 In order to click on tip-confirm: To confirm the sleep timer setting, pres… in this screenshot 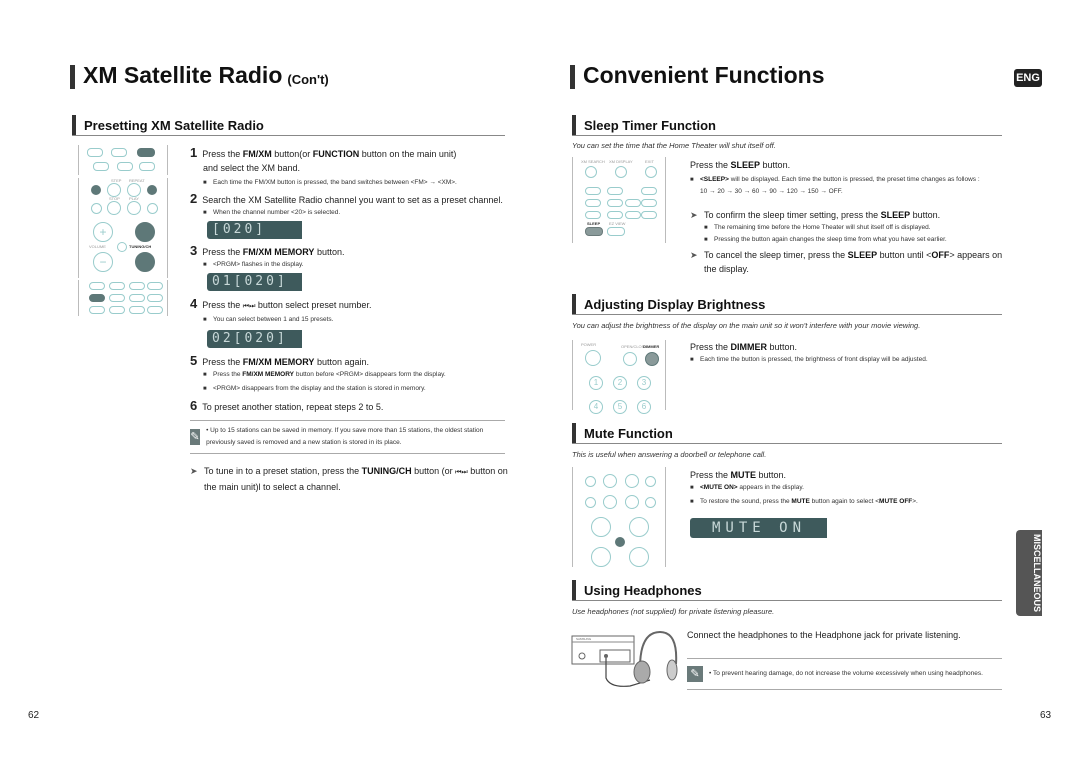, I will do `click(847, 215)`.